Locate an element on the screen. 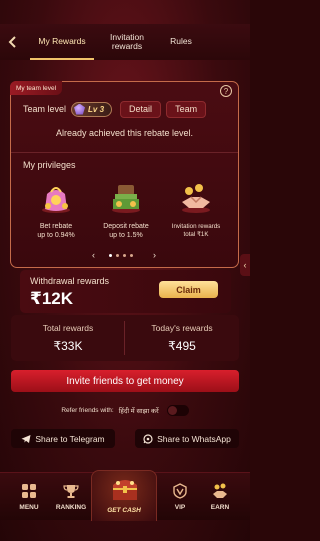 This screenshot has width=320, height=541. bottom-nav: MENU RANKING GET CASH VIP EARN is located at coordinates (125, 495).